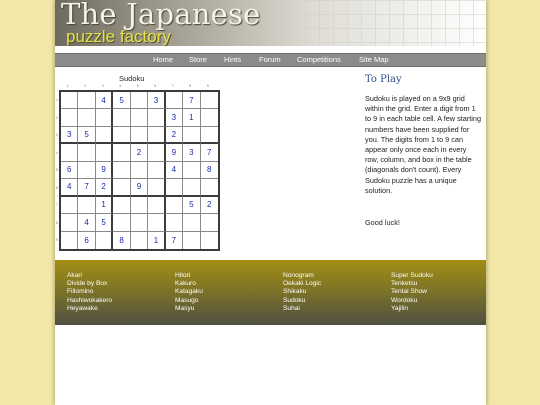 This screenshot has height=405, width=540. Describe the element at coordinates (232, 60) in the screenshot. I see `nav-hints-link: Hints` at that location.